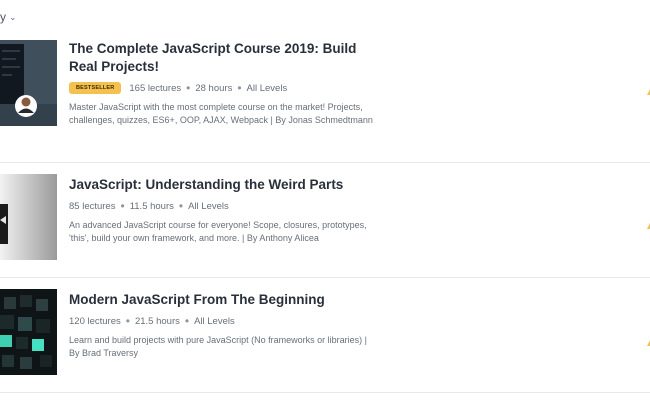  Describe the element at coordinates (92, 206) in the screenshot. I see `lecture-count: 85 lectures` at that location.